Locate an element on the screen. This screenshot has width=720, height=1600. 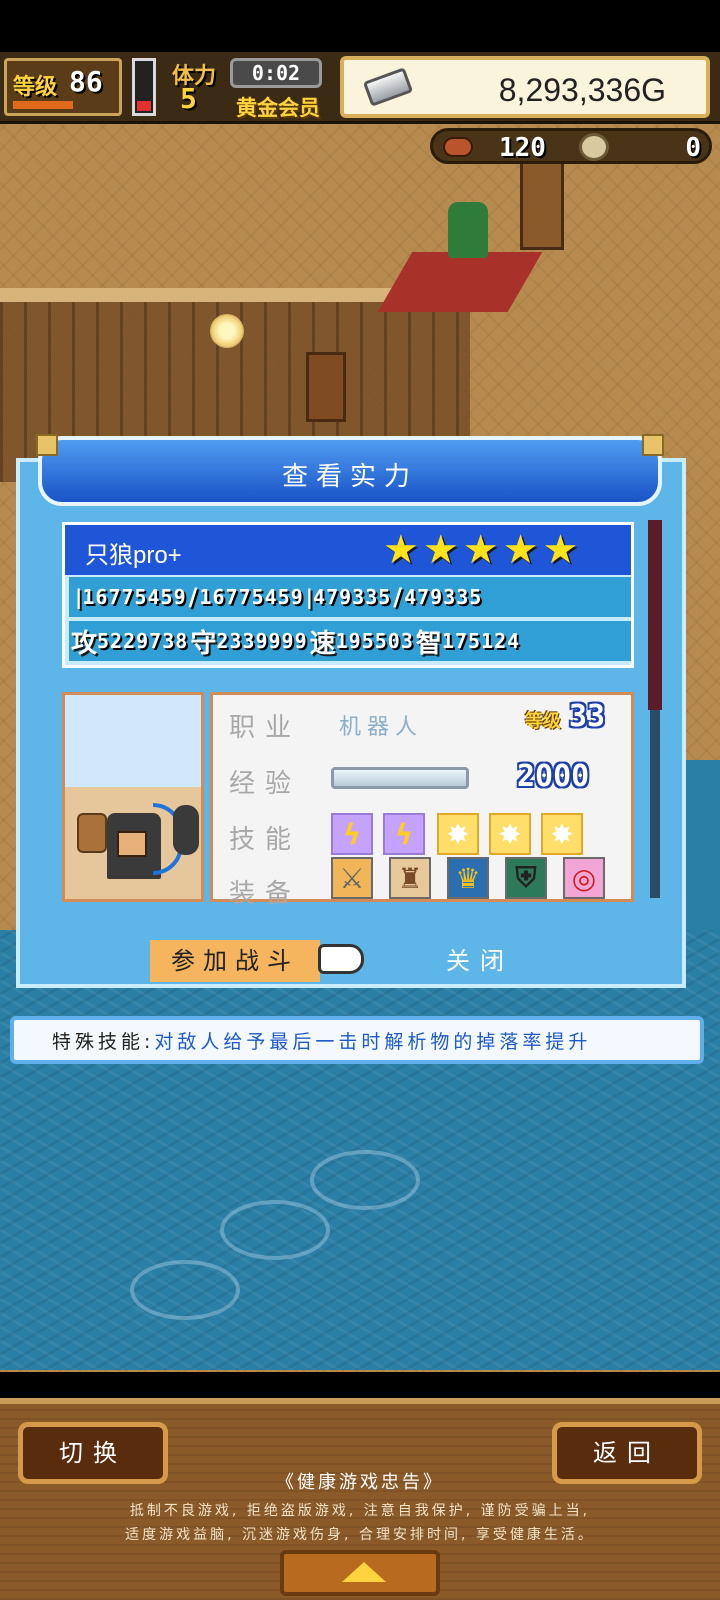
hp-mp-row: | 16775459 / 16775459 | 479335 / 479335 is located at coordinates (350, 597).